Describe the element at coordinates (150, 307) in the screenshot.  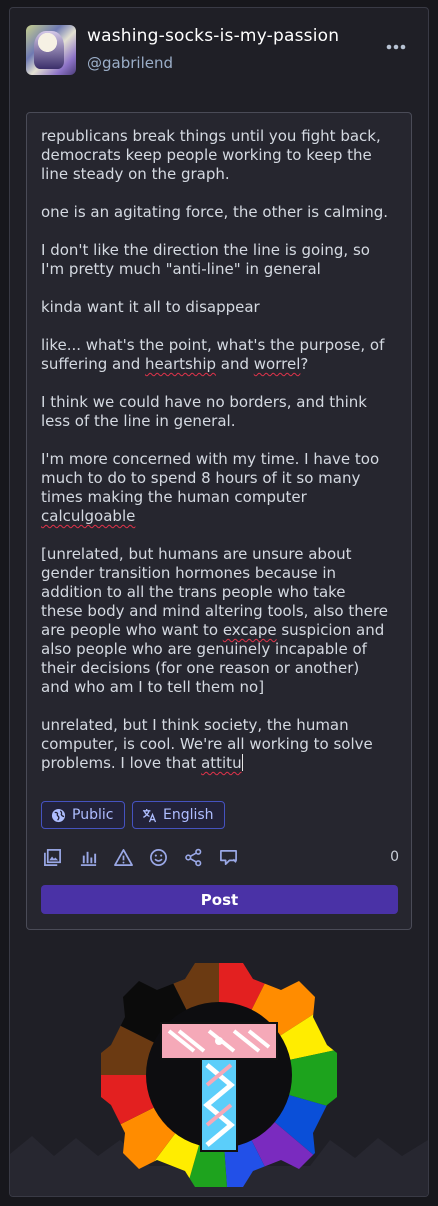
I see `text-line: kinda want it all to disappear` at that location.